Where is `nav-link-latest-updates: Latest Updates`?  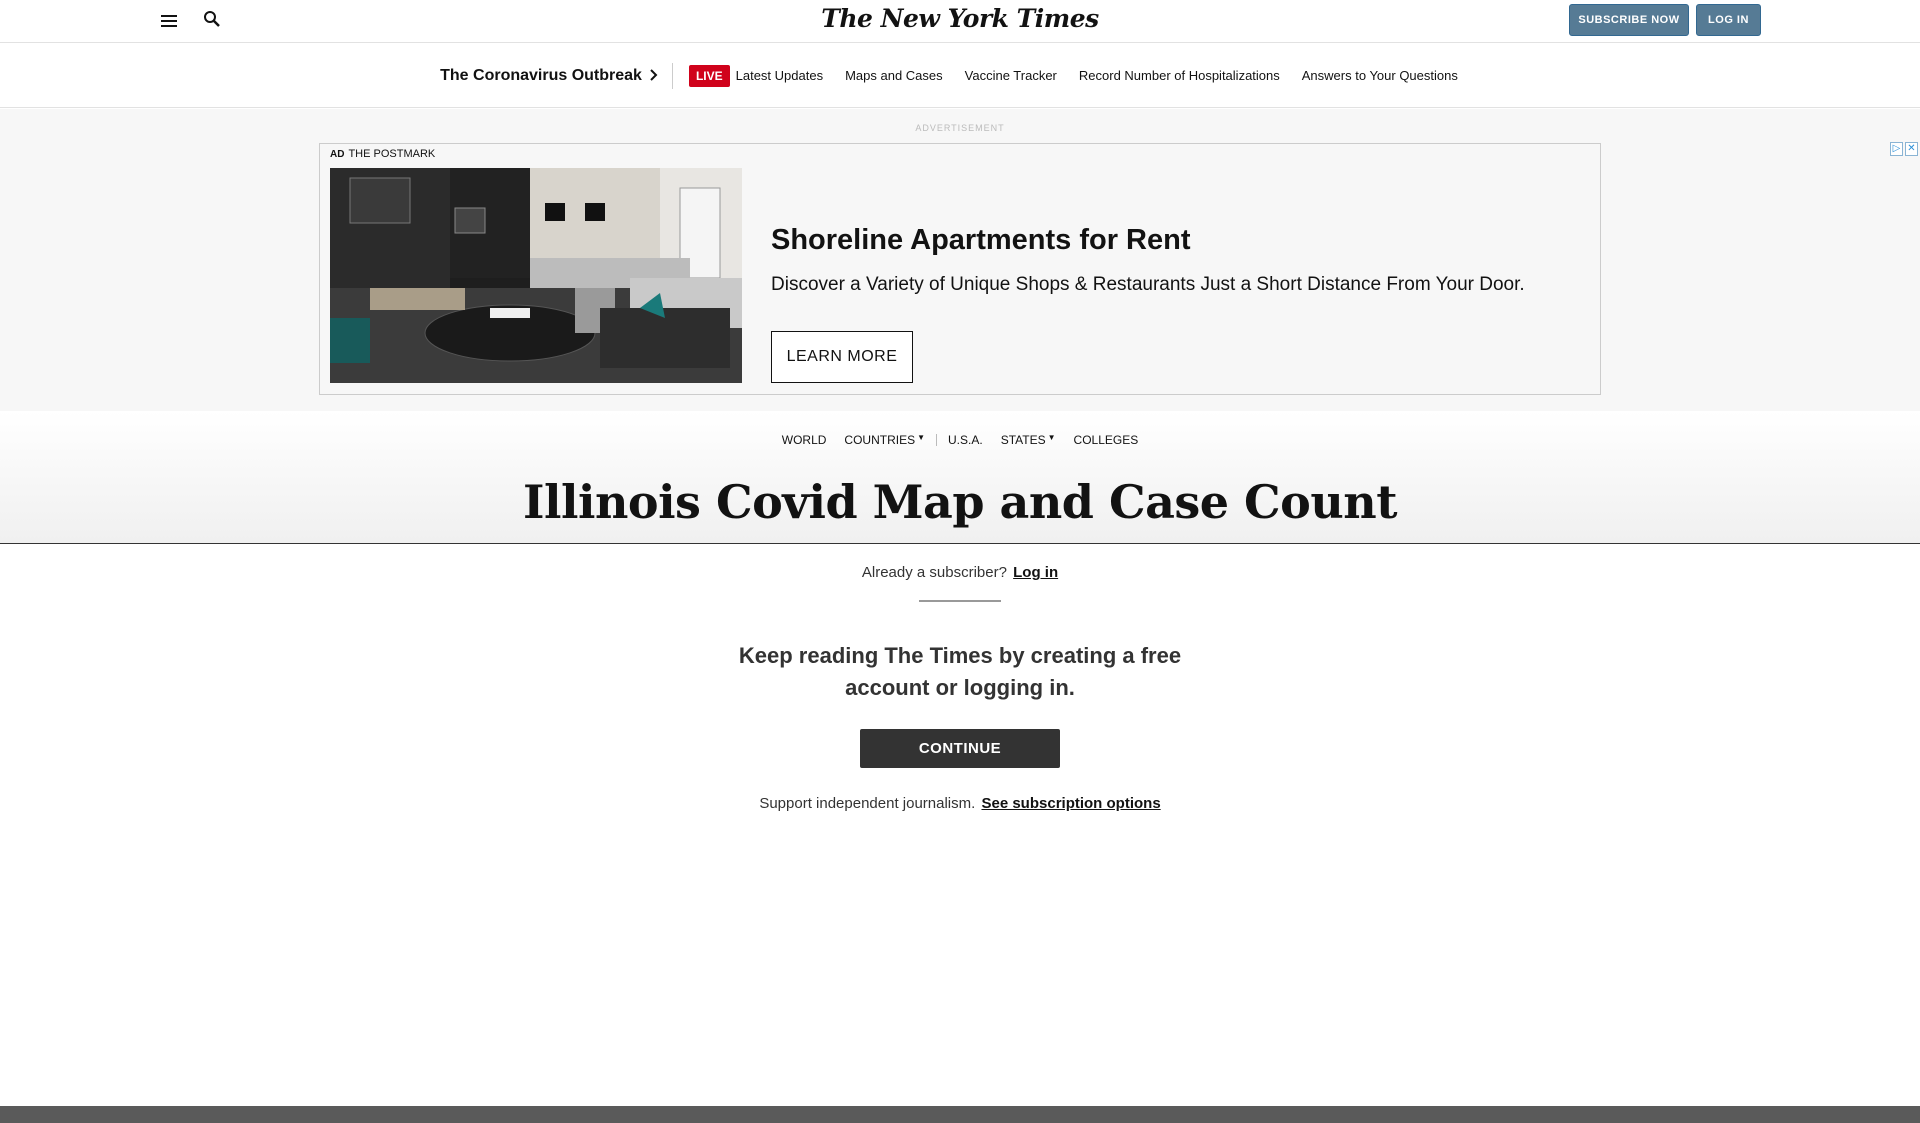
nav-link-latest-updates: Latest Updates is located at coordinates (779, 75).